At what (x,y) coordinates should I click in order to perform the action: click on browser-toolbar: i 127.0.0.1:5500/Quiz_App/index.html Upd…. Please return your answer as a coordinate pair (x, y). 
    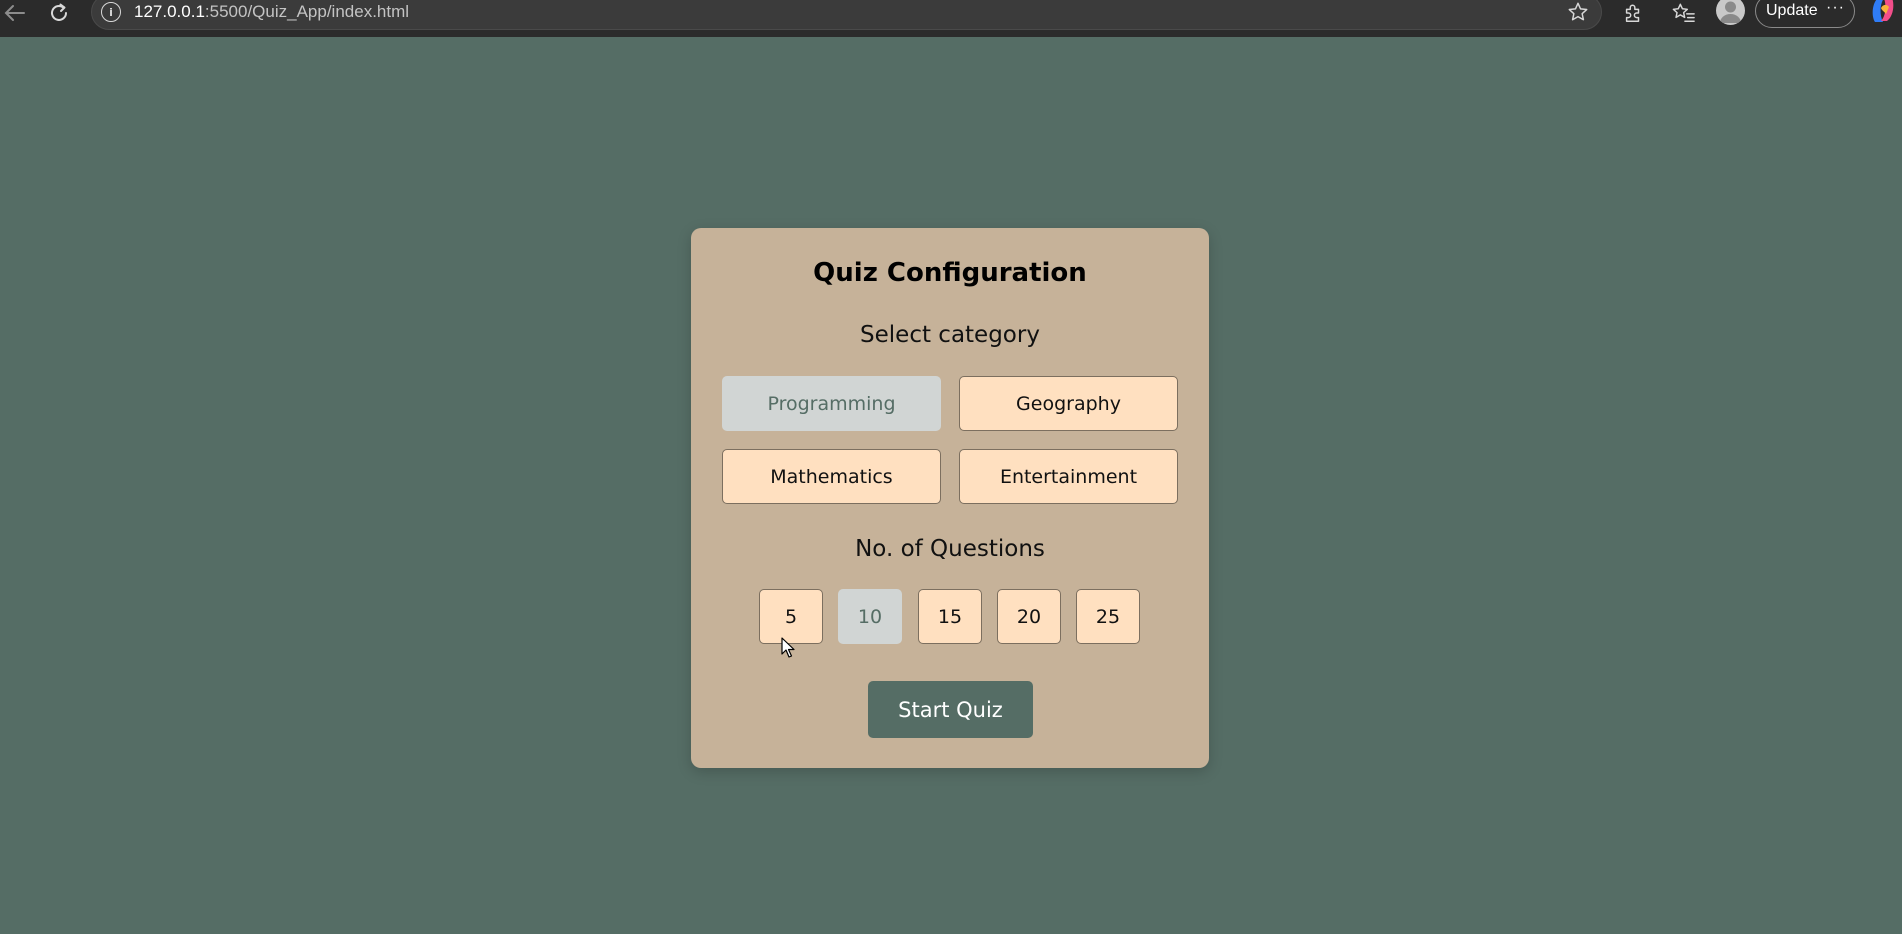
    Looking at the image, I should click on (951, 18).